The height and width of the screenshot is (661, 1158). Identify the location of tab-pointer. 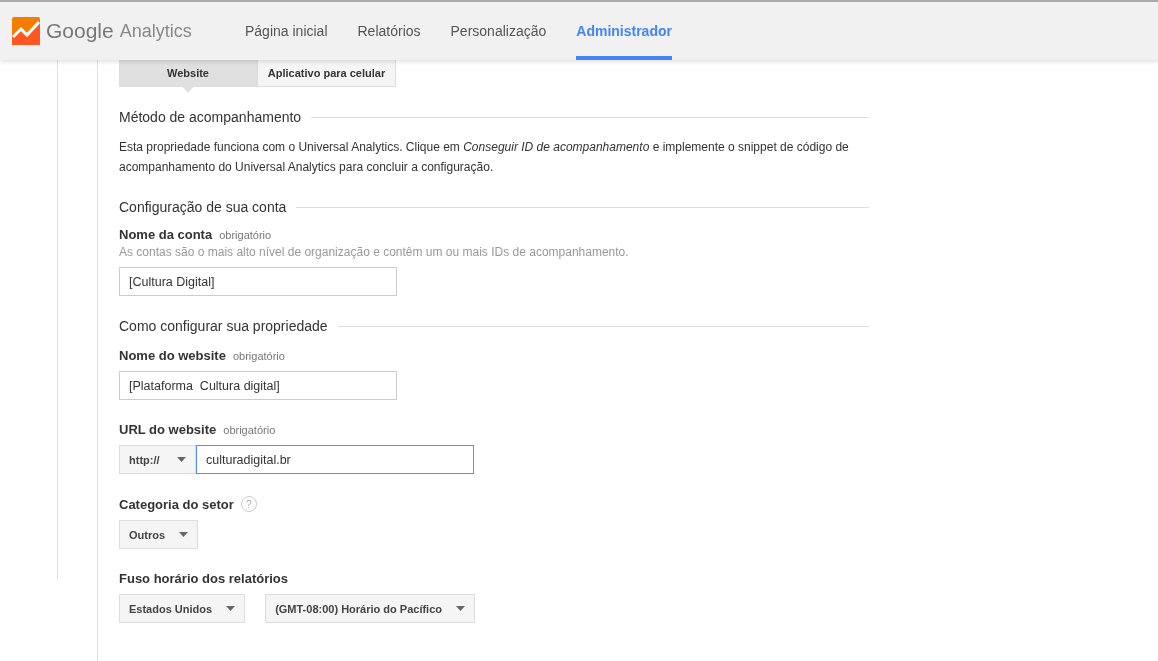
(188, 89).